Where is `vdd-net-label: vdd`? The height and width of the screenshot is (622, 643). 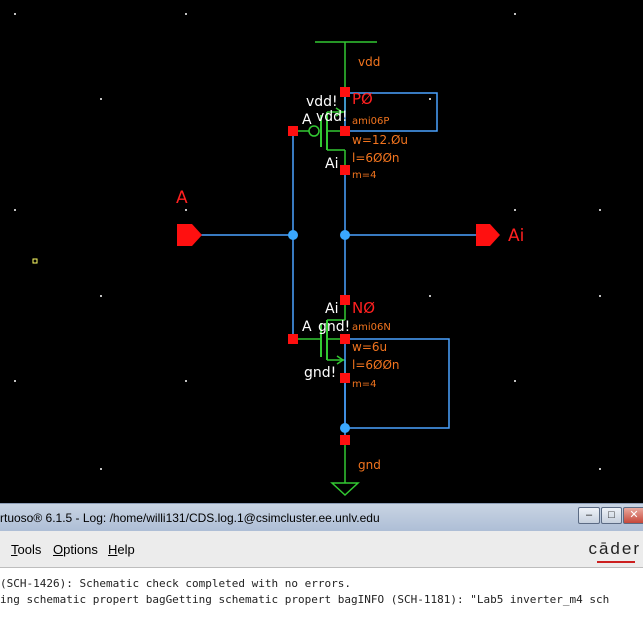 vdd-net-label: vdd is located at coordinates (369, 62).